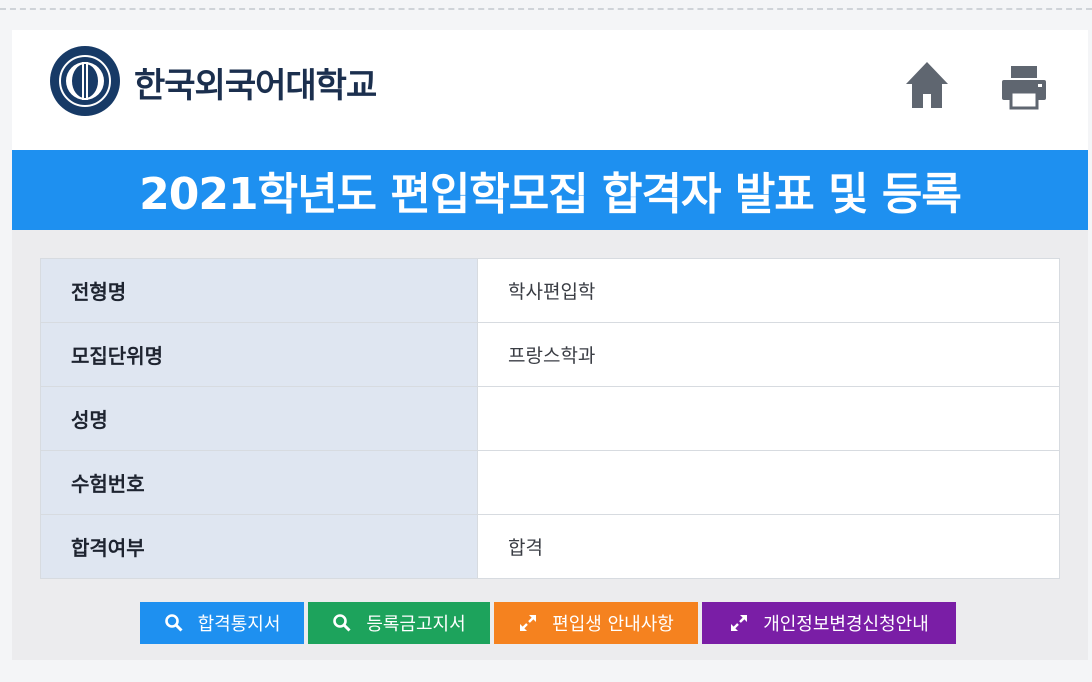 This screenshot has height=682, width=1092. I want to click on transfer-guide-button: 편입생 안내사항, so click(596, 623).